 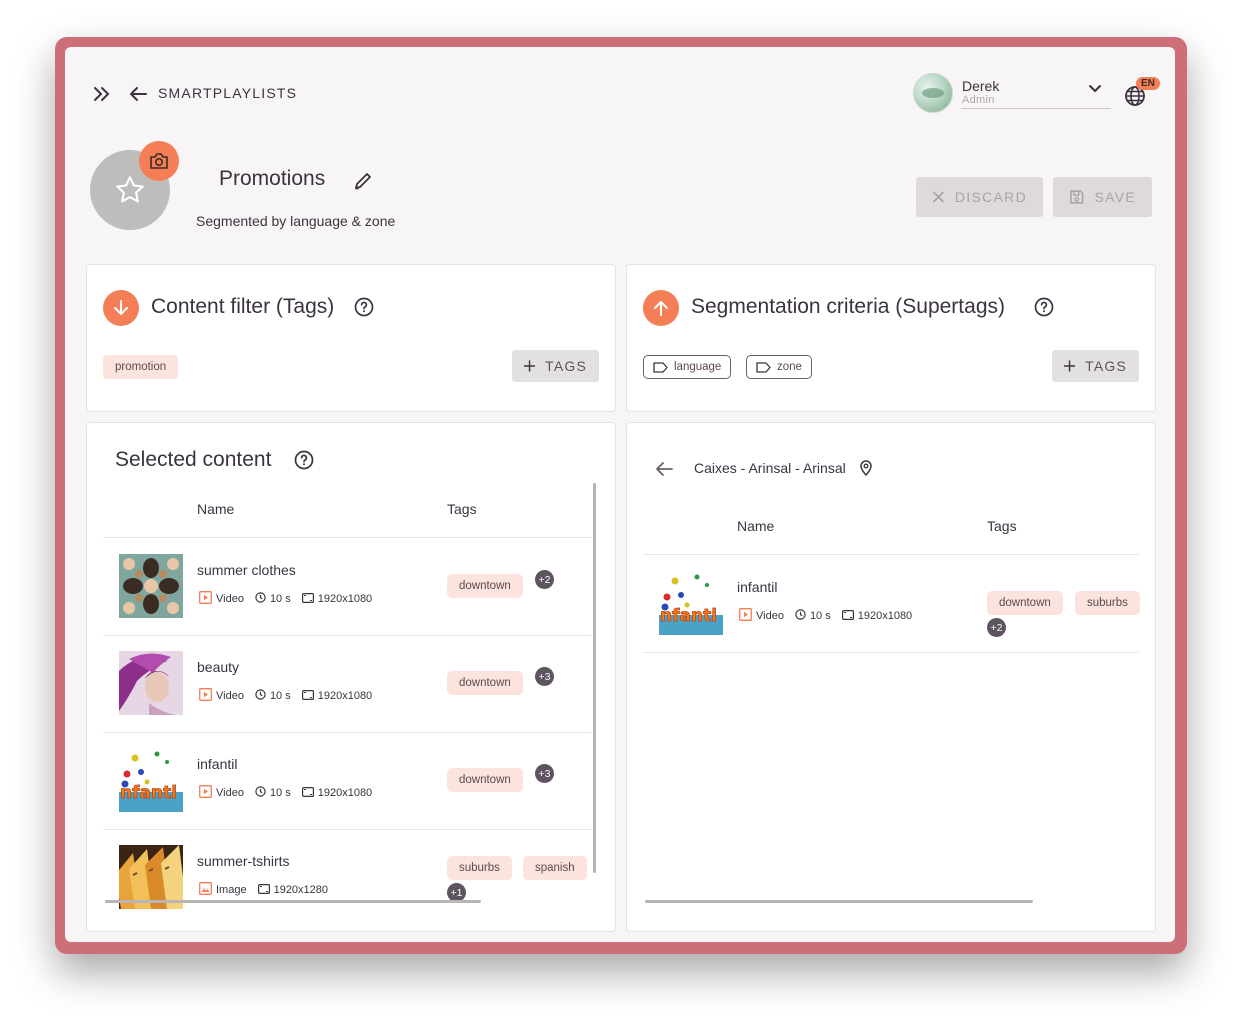 What do you see at coordinates (102, 94) in the screenshot?
I see `expand-menu-icon` at bounding box center [102, 94].